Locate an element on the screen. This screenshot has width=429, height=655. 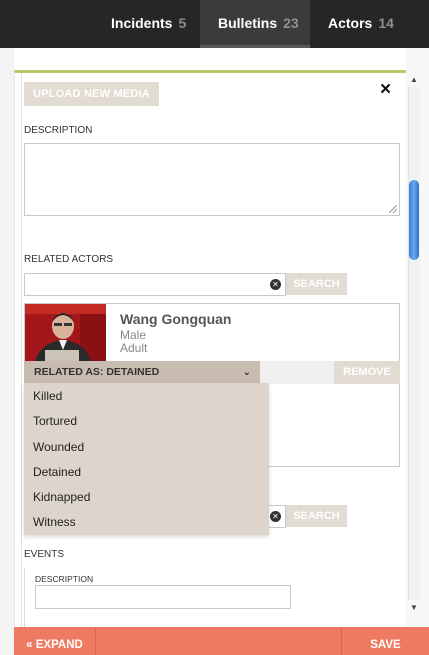
top-nav: Incidents 5 Bulletins 23 Actors 14 is located at coordinates (214, 24).